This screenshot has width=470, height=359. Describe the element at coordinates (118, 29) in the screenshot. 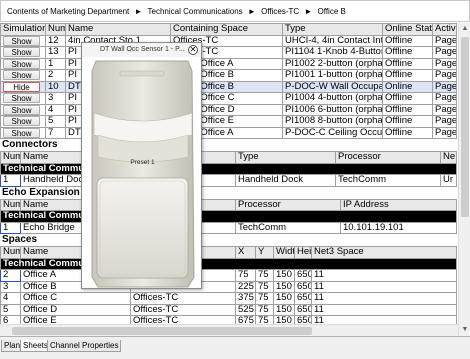

I see `col-name: Name` at that location.